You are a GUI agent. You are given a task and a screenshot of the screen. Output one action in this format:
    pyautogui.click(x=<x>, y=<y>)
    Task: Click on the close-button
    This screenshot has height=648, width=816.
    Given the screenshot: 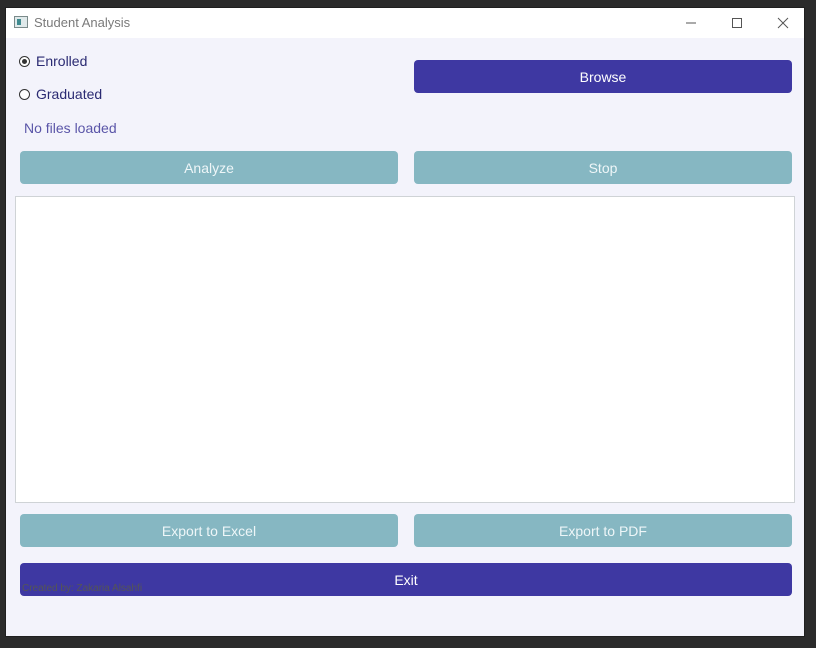 What is the action you would take?
    pyautogui.click(x=783, y=23)
    